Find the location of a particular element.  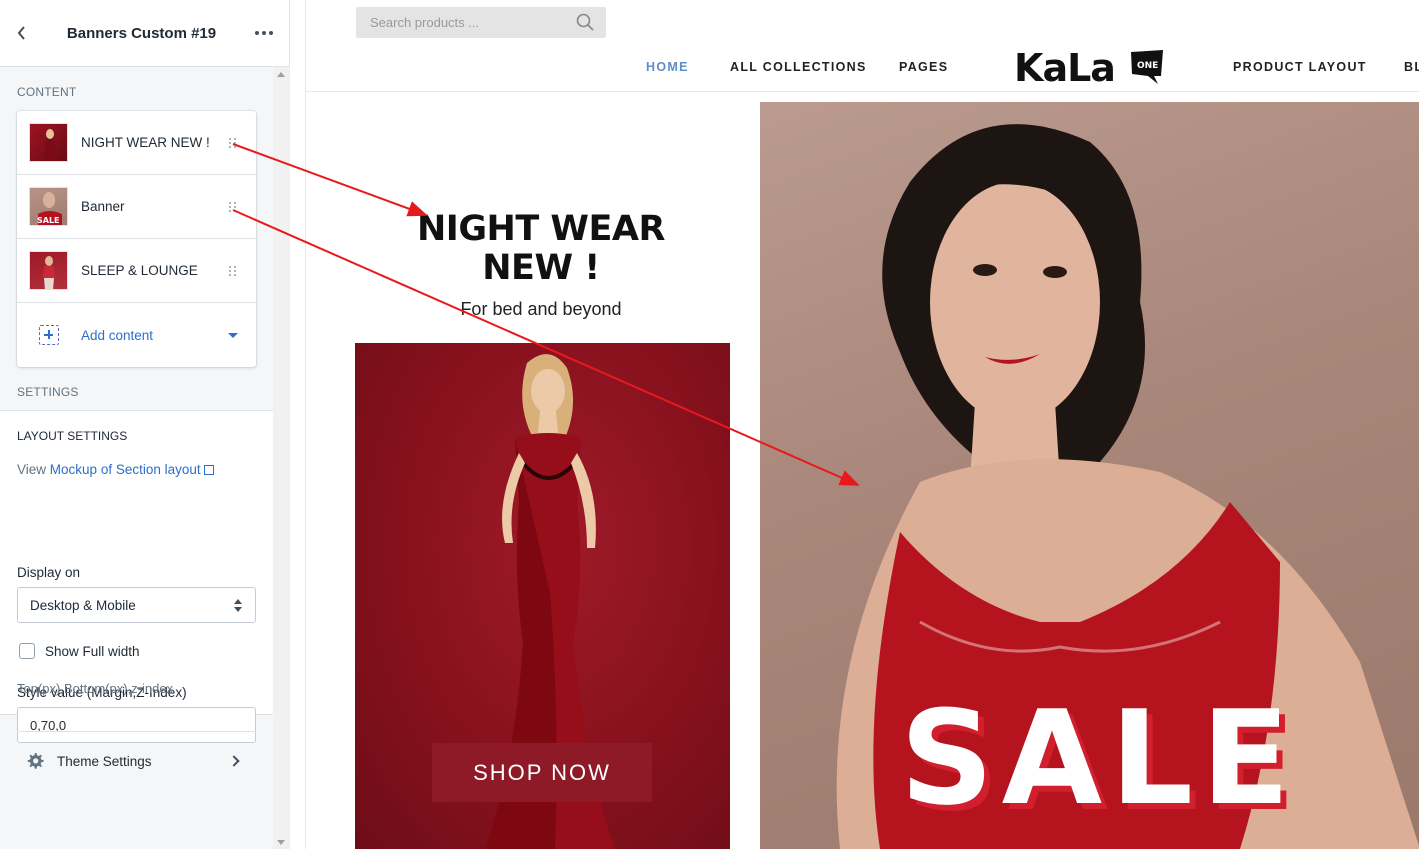

nav-blog: BL is located at coordinates (1411, 67).